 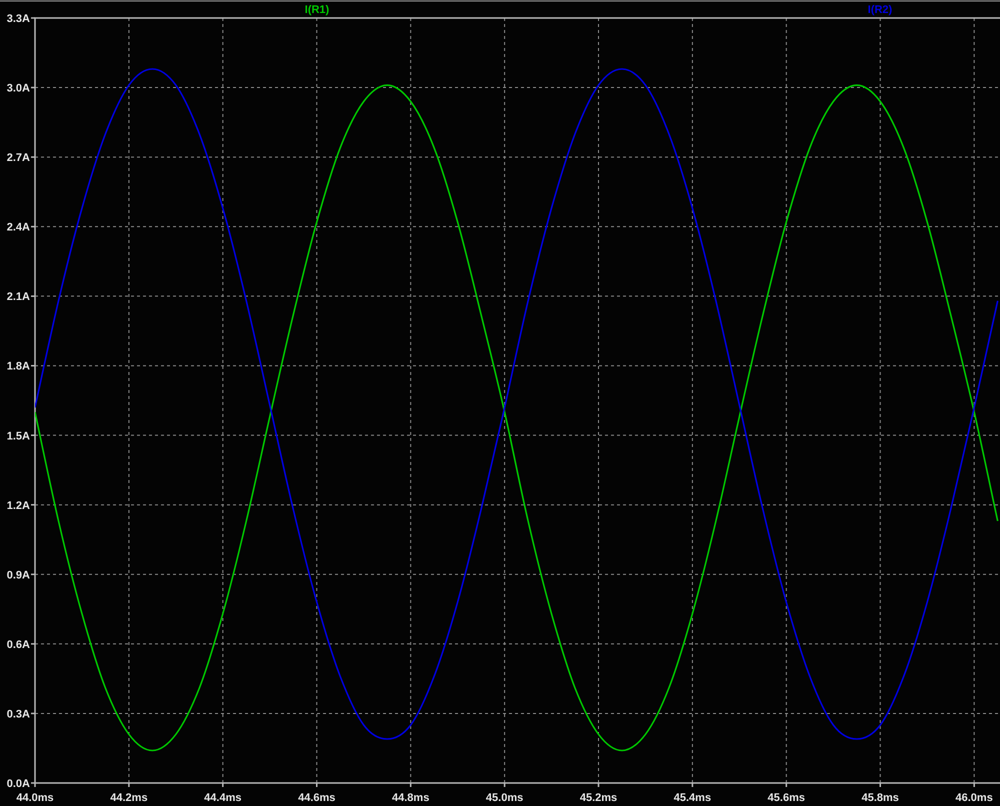 I want to click on tick-label: 46.0ms, so click(x=974, y=798).